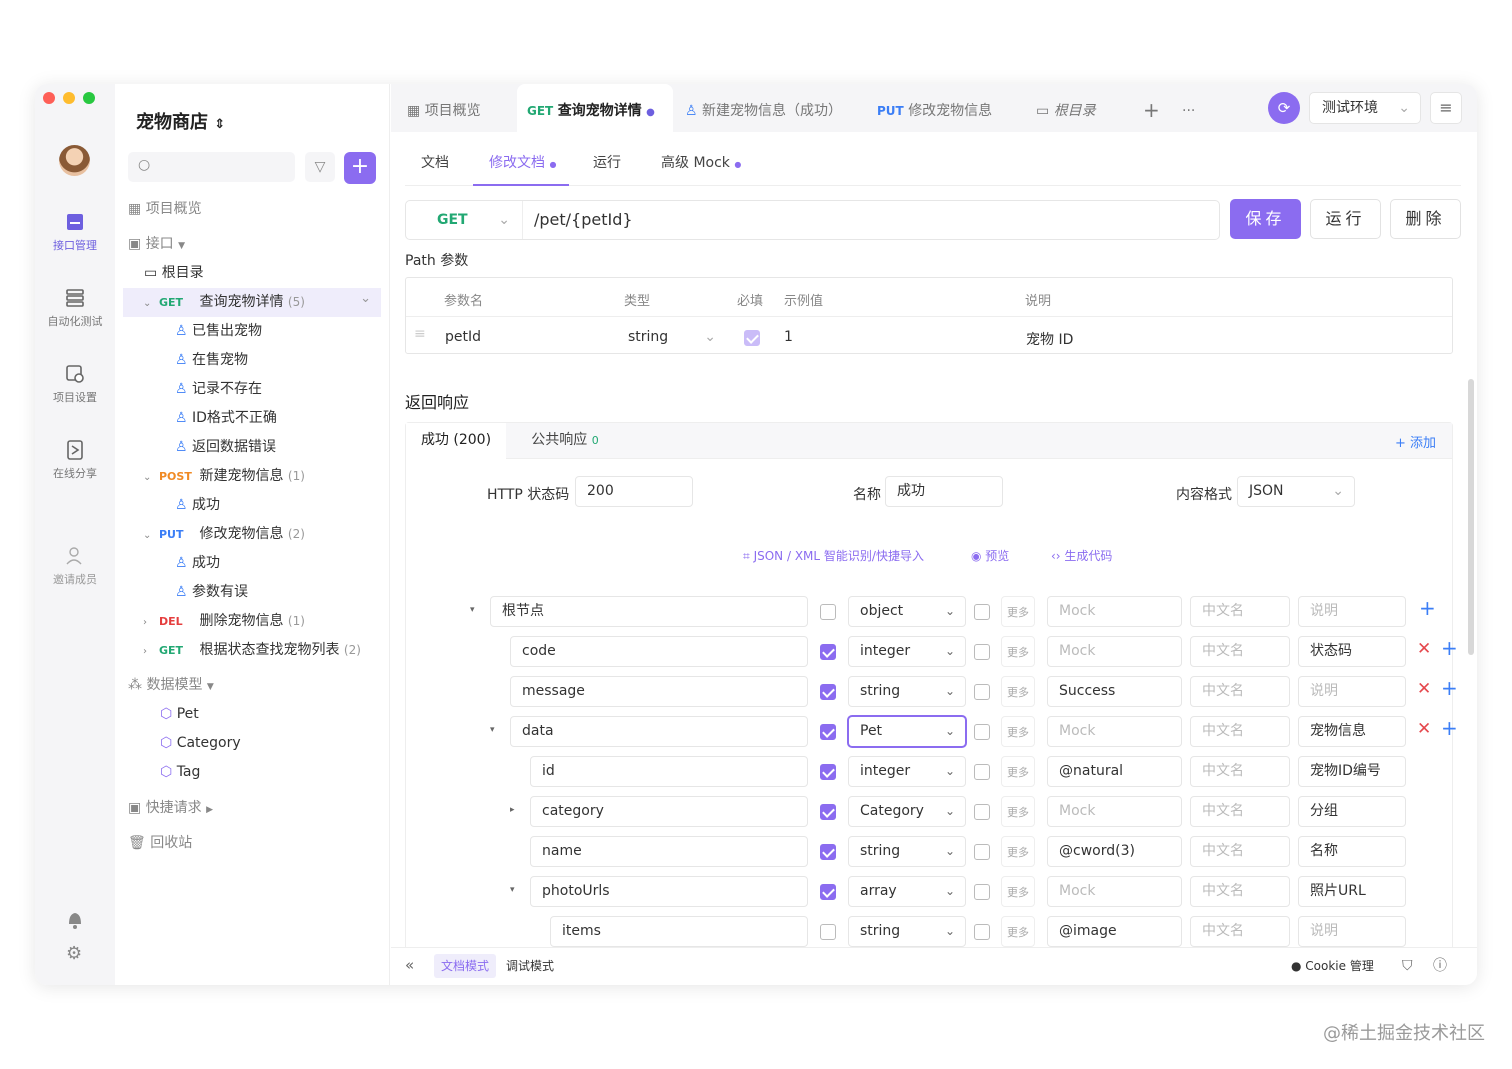 Image resolution: width=1512 pixels, height=1069 pixels. What do you see at coordinates (1114, 771) in the screenshot?
I see `mock-input: @natural` at bounding box center [1114, 771].